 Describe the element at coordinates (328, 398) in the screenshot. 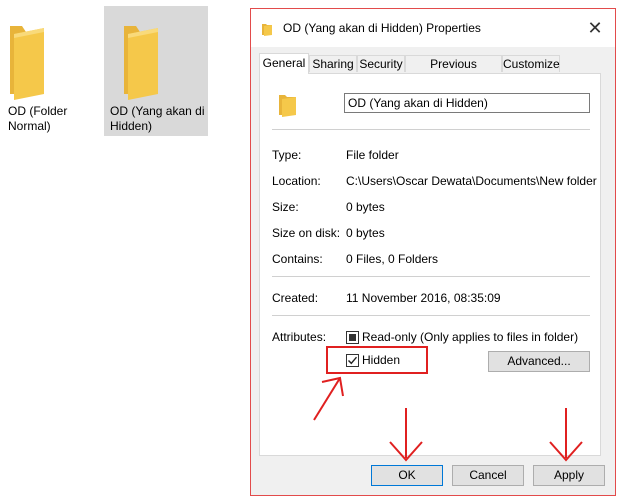

I see `annotation-arrow-icon` at that location.